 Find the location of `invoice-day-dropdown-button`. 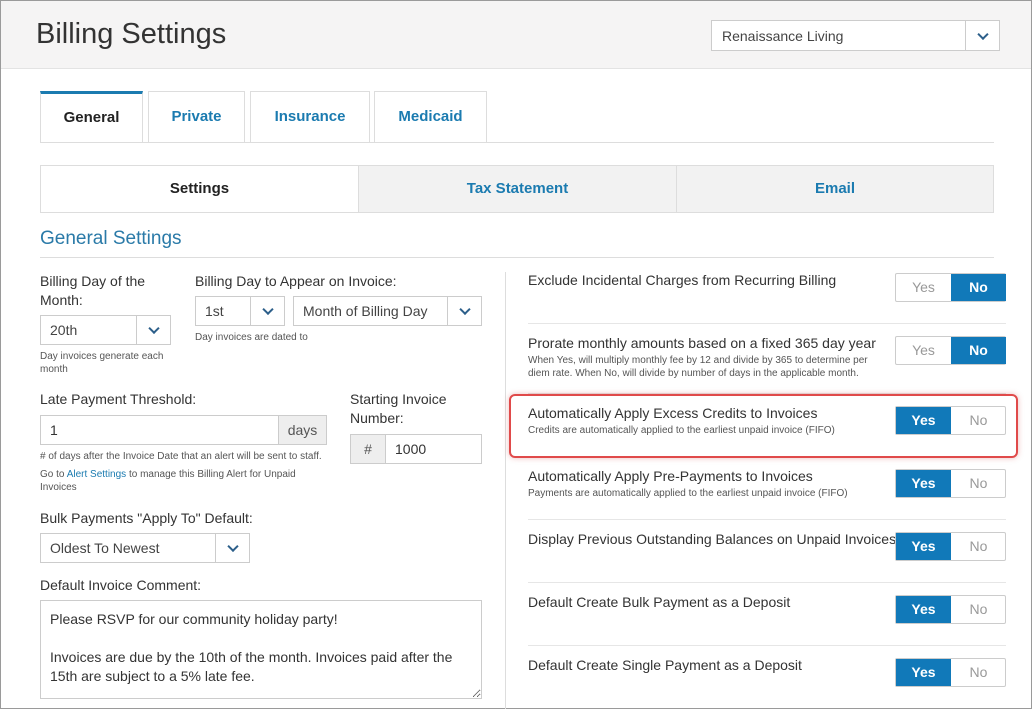

invoice-day-dropdown-button is located at coordinates (267, 311).